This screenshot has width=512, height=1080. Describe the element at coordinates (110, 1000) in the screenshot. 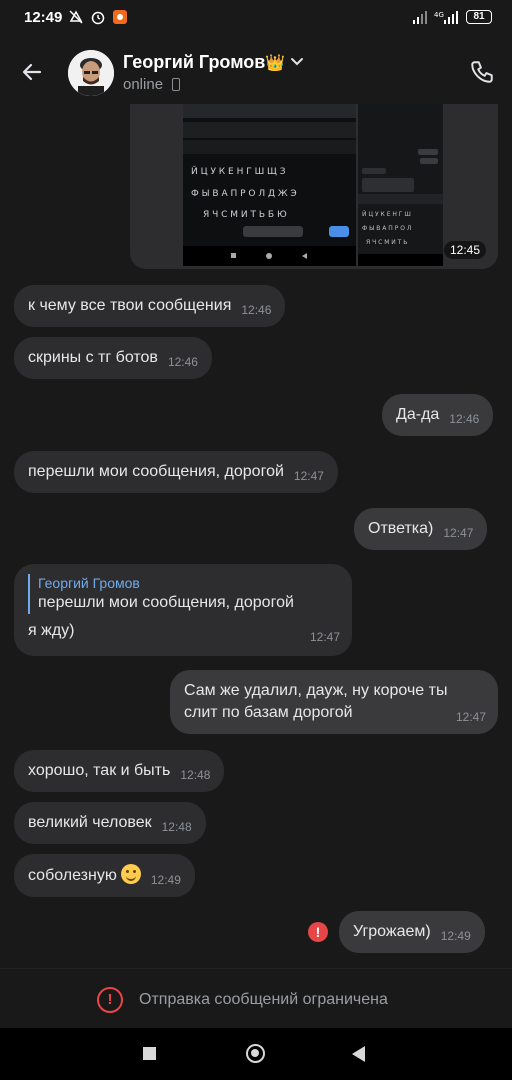

I see `warning-icon: !` at that location.